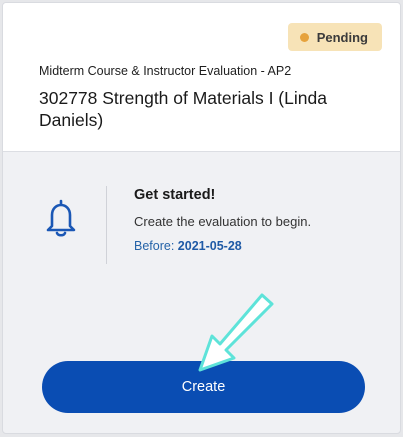 The height and width of the screenshot is (437, 403). What do you see at coordinates (106, 225) in the screenshot?
I see `section-divider` at bounding box center [106, 225].